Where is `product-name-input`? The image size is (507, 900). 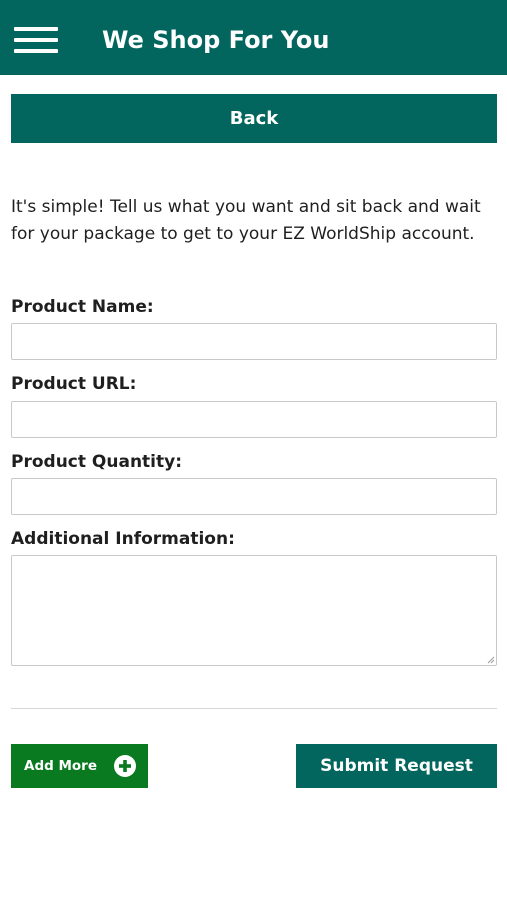
product-name-input is located at coordinates (254, 341).